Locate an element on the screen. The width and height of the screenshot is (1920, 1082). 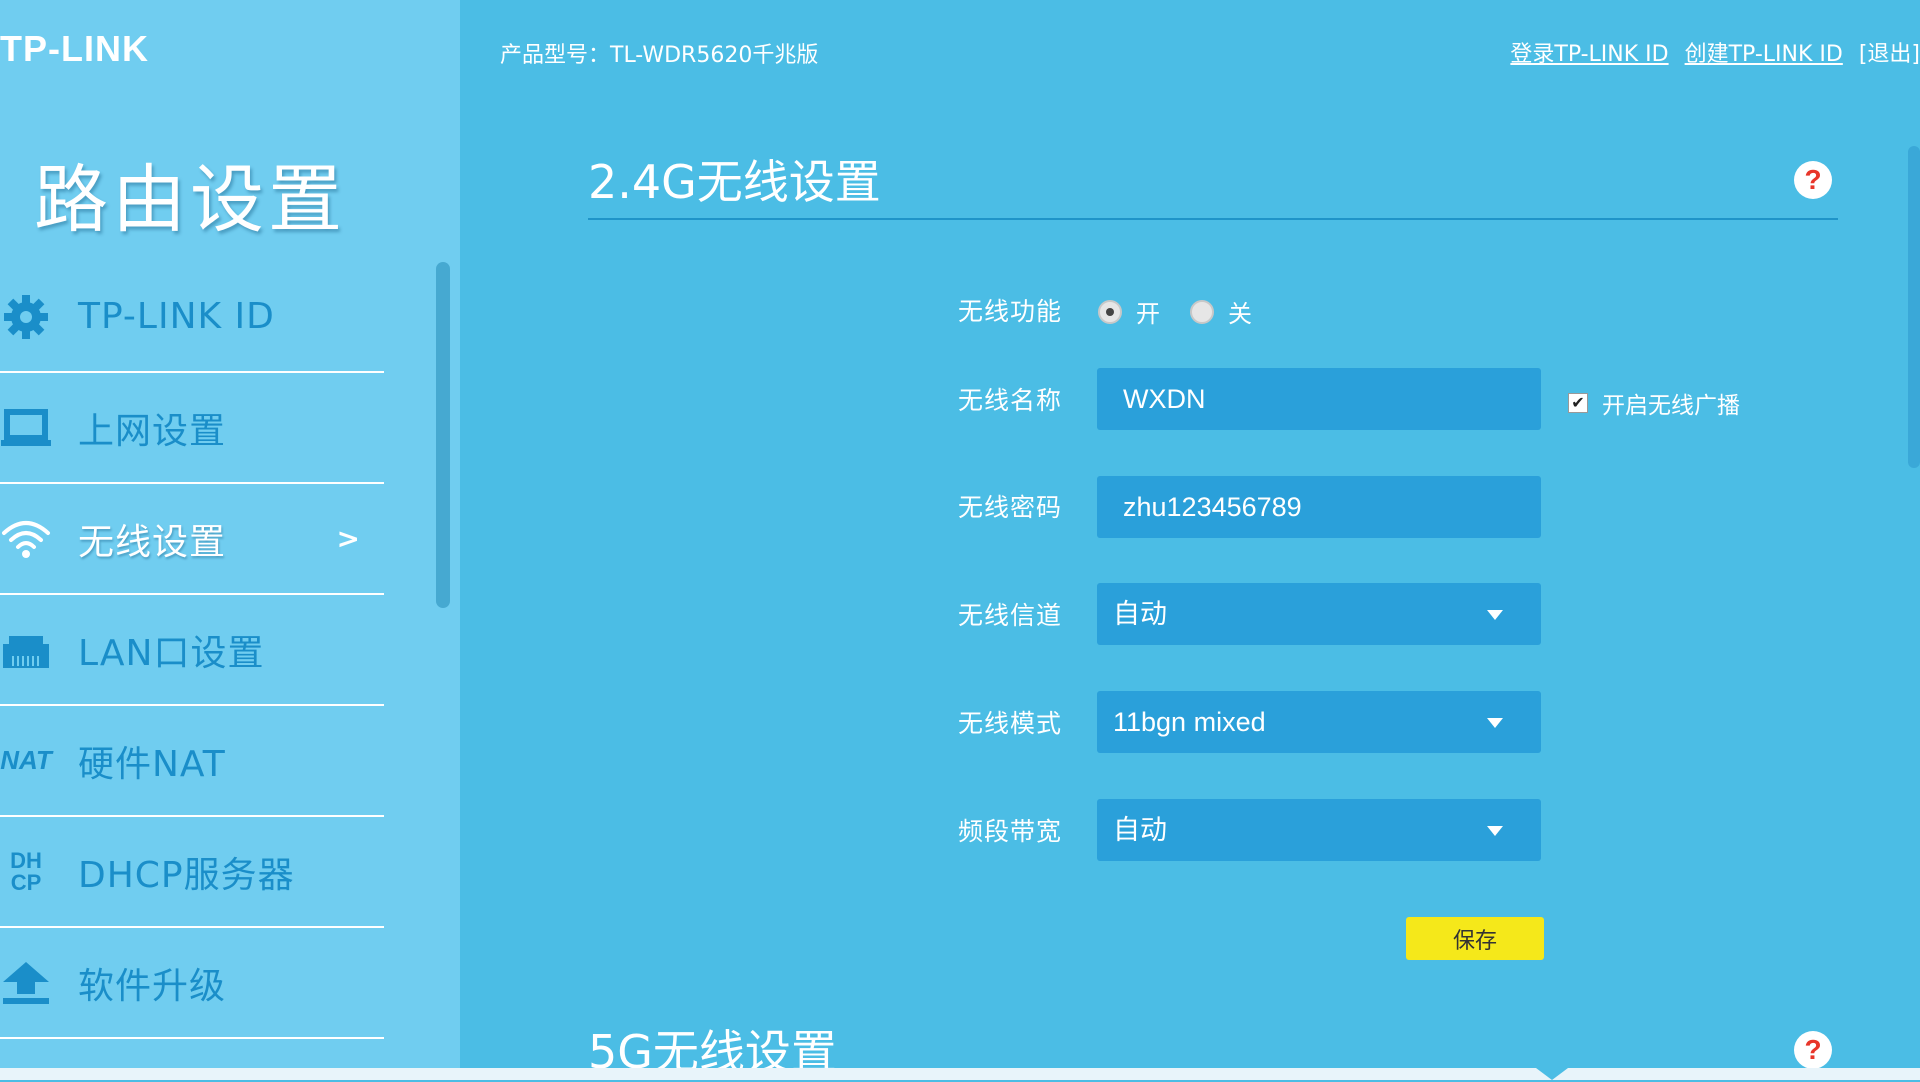
sidebar-item-firmware-upgrade: 软件升级 is located at coordinates (192, 983).